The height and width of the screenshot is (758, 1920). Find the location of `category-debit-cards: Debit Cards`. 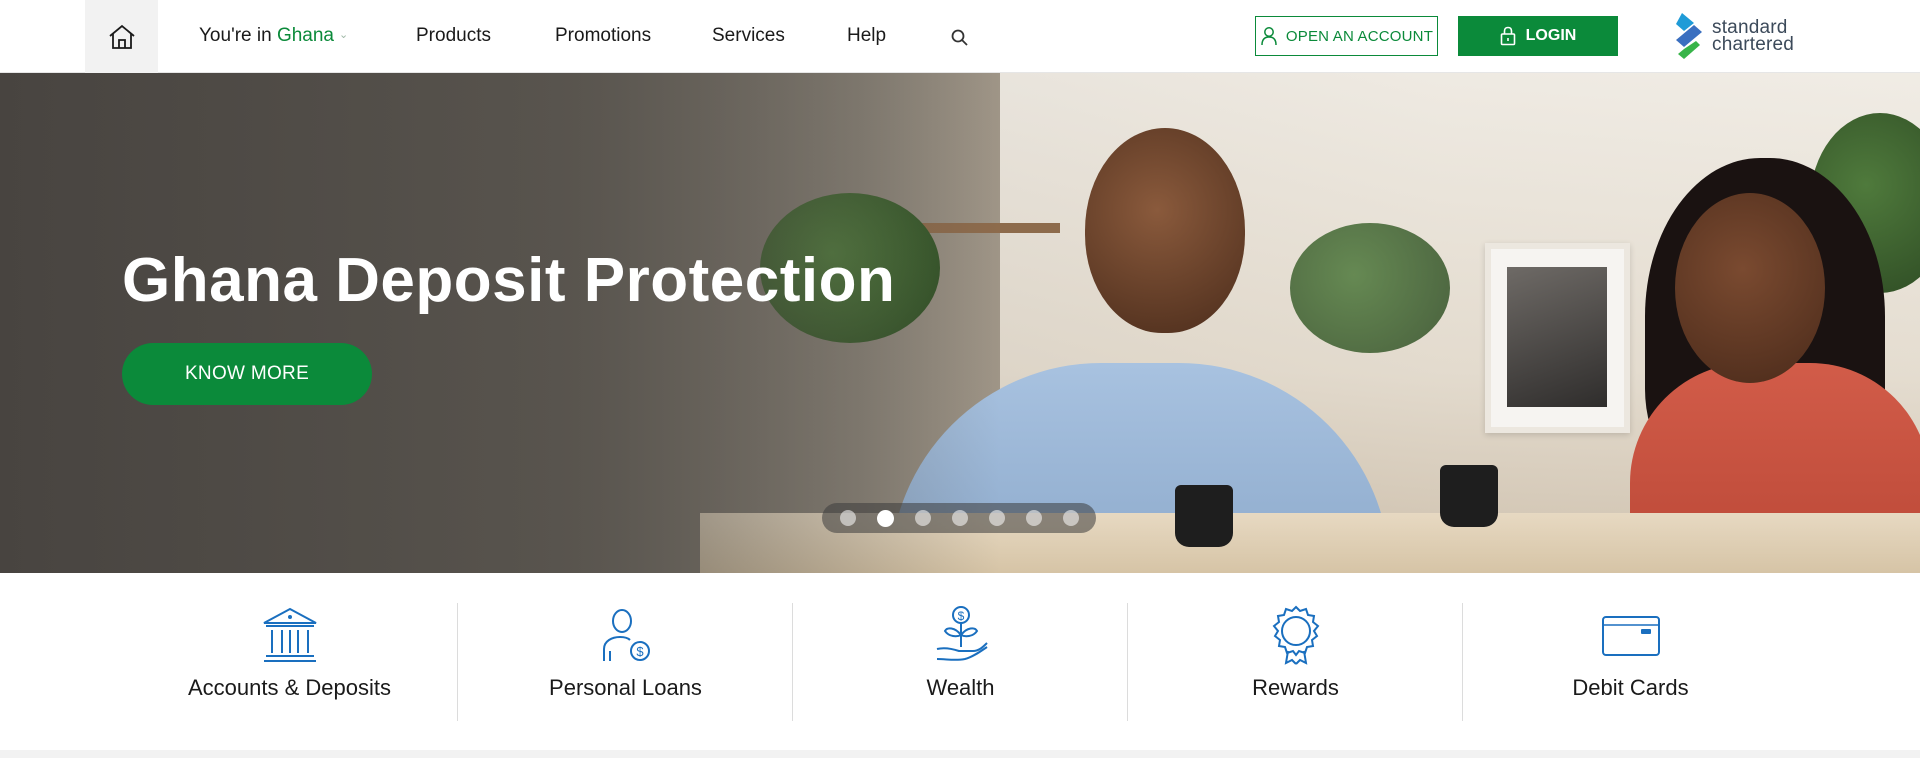

category-debit-cards: Debit Cards is located at coordinates (1630, 662).